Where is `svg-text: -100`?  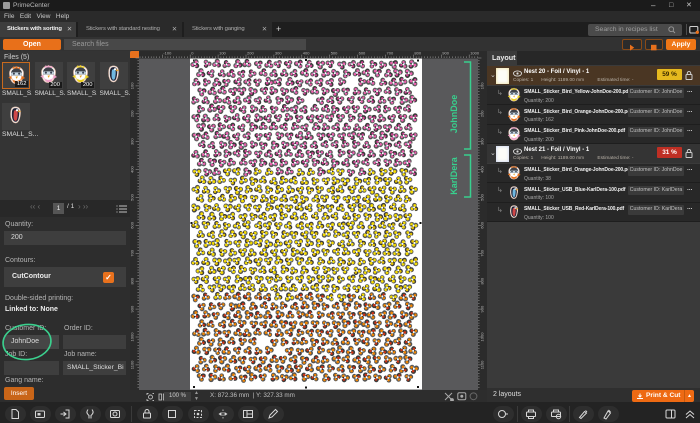 svg-text: -100 is located at coordinates (167, 53).